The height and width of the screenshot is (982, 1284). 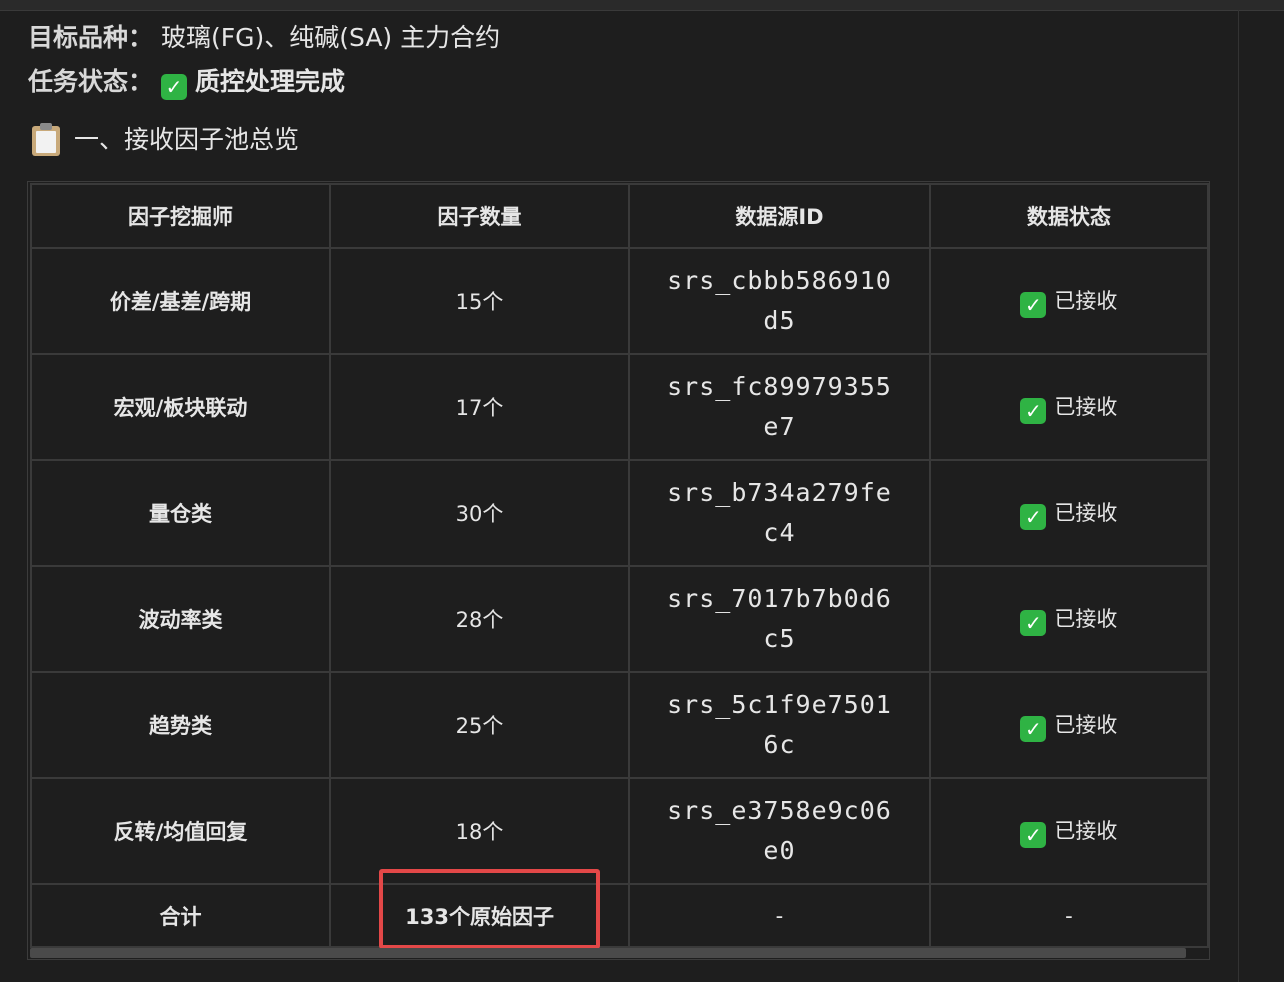 What do you see at coordinates (608, 953) in the screenshot?
I see `horizontal-scrollbar` at bounding box center [608, 953].